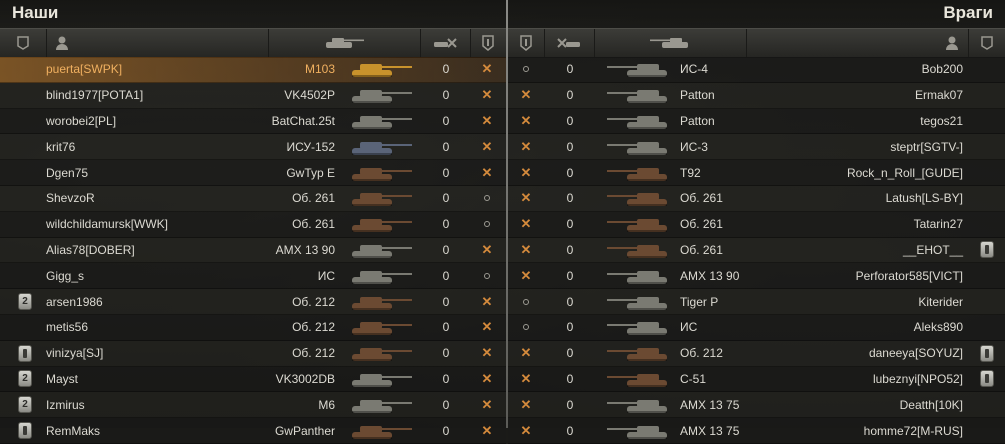  Describe the element at coordinates (253, 405) in the screenshot. I see `left-team-row: 2 Izmirus M6 0 ✕` at that location.